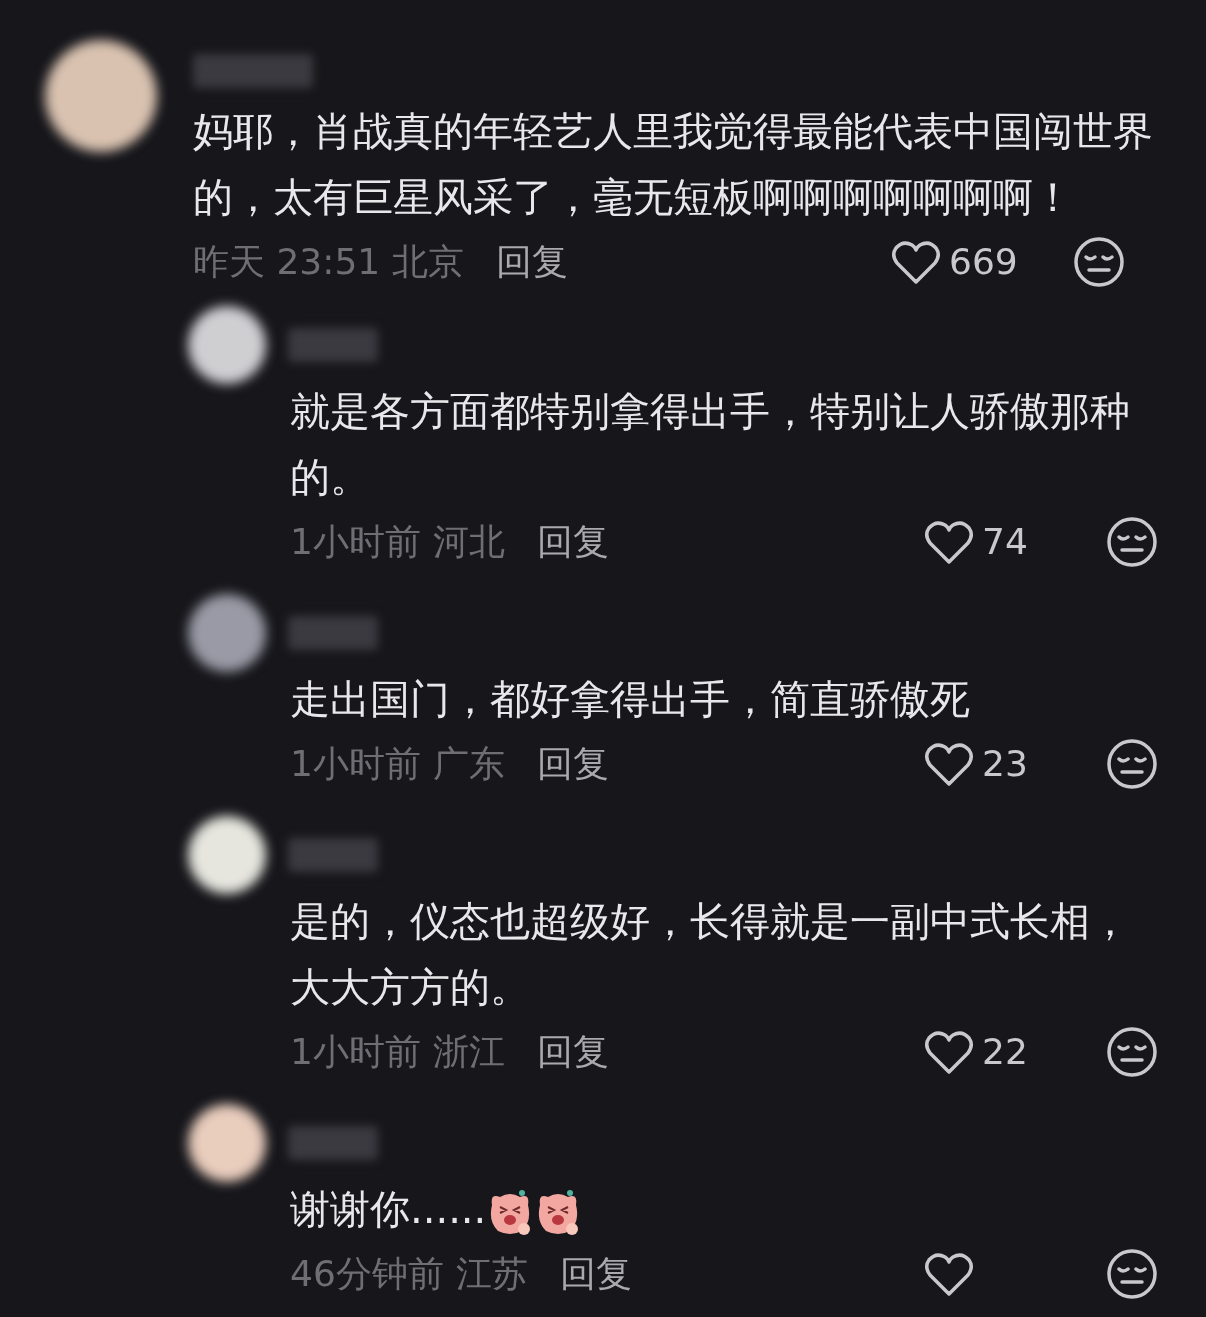 The height and width of the screenshot is (1317, 1206). I want to click on comment-location: 广东, so click(468, 764).